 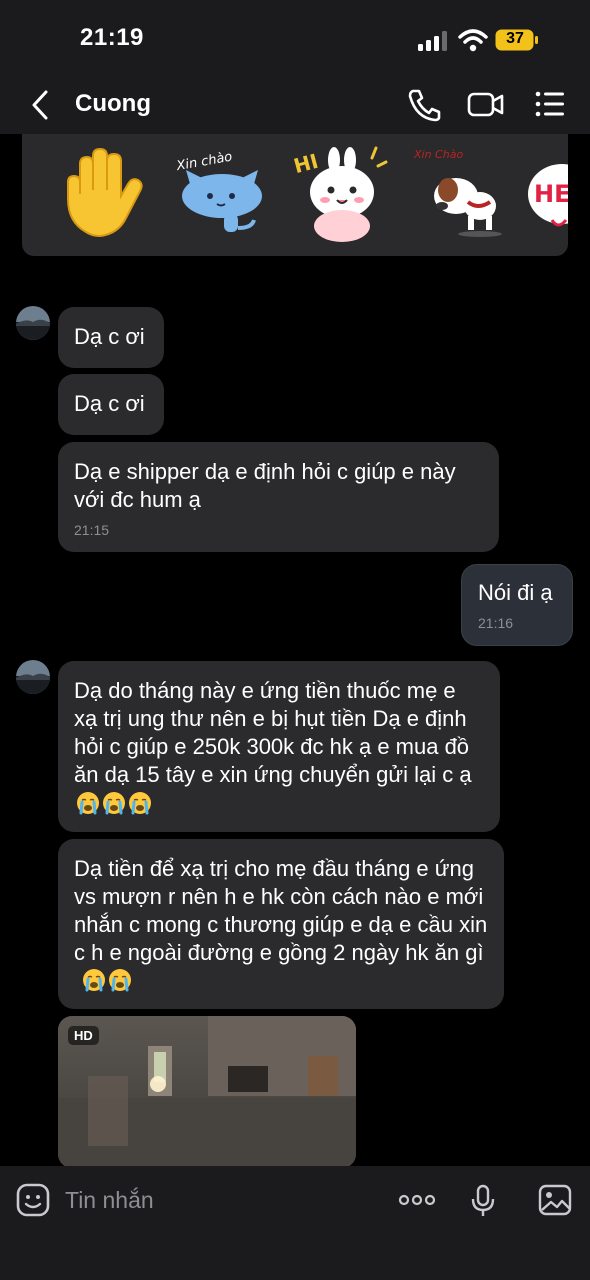 I want to click on image-icon, so click(x=555, y=1200).